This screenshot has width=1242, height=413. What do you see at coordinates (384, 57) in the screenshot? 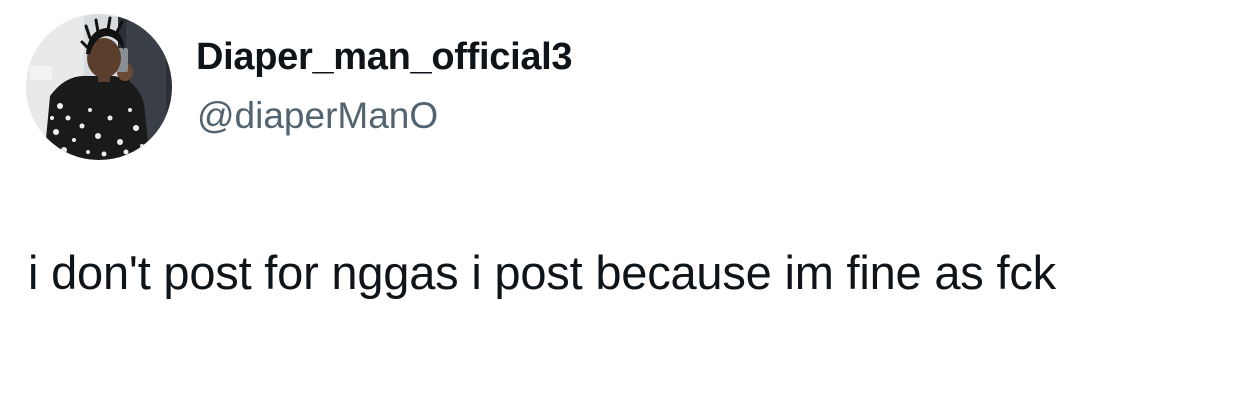
I see `author-display-name: Diaper_man_official3` at bounding box center [384, 57].